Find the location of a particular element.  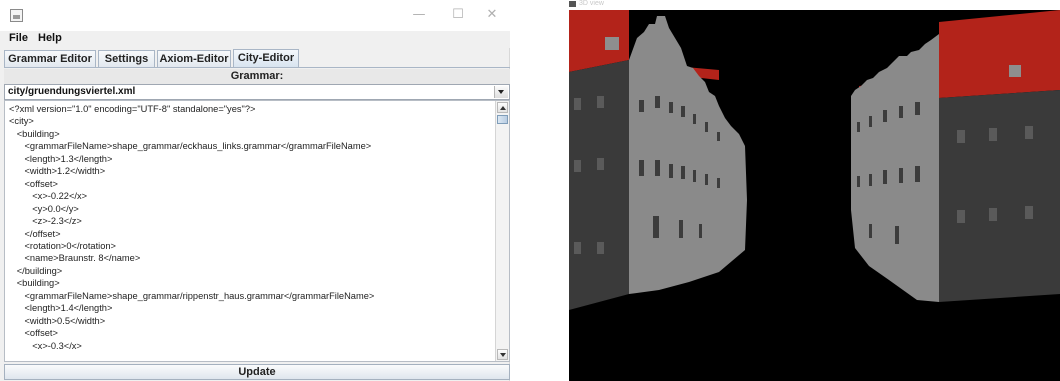

update-button: Update is located at coordinates (257, 372).